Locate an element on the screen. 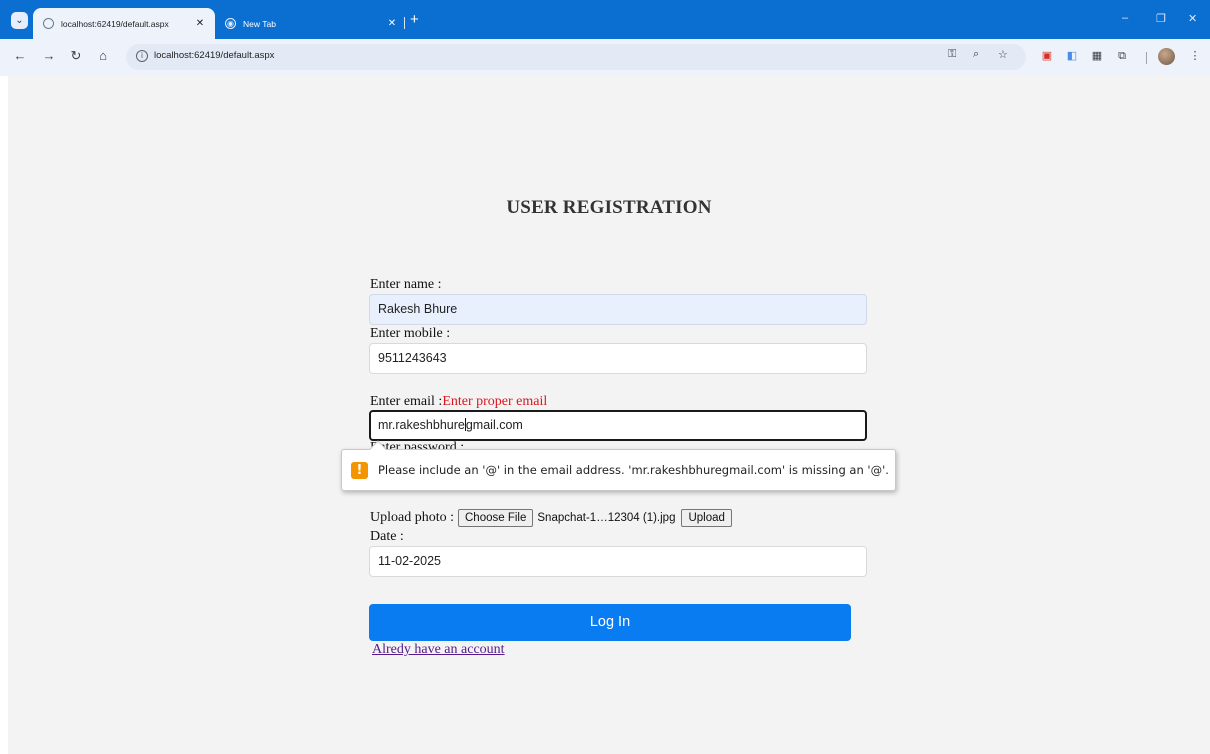  tab-separator is located at coordinates (404, 23).